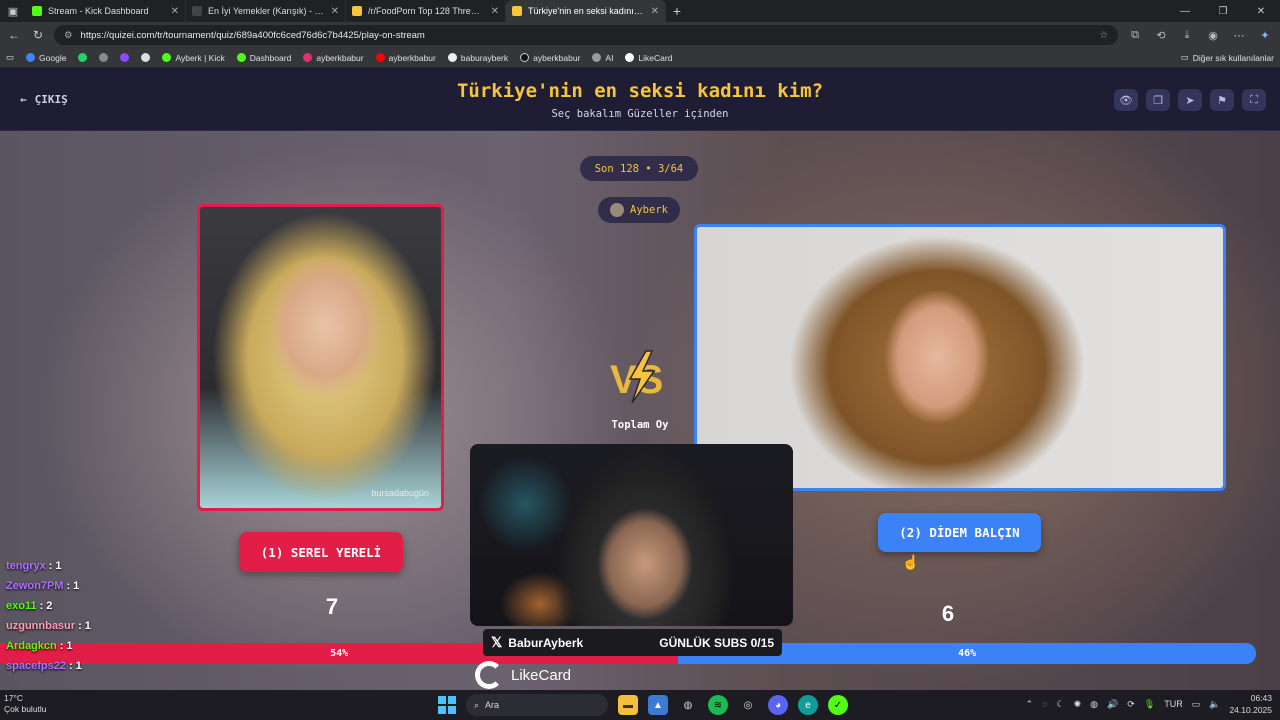 The width and height of the screenshot is (1280, 720). I want to click on flag-icon: ⚑, so click(1222, 100).